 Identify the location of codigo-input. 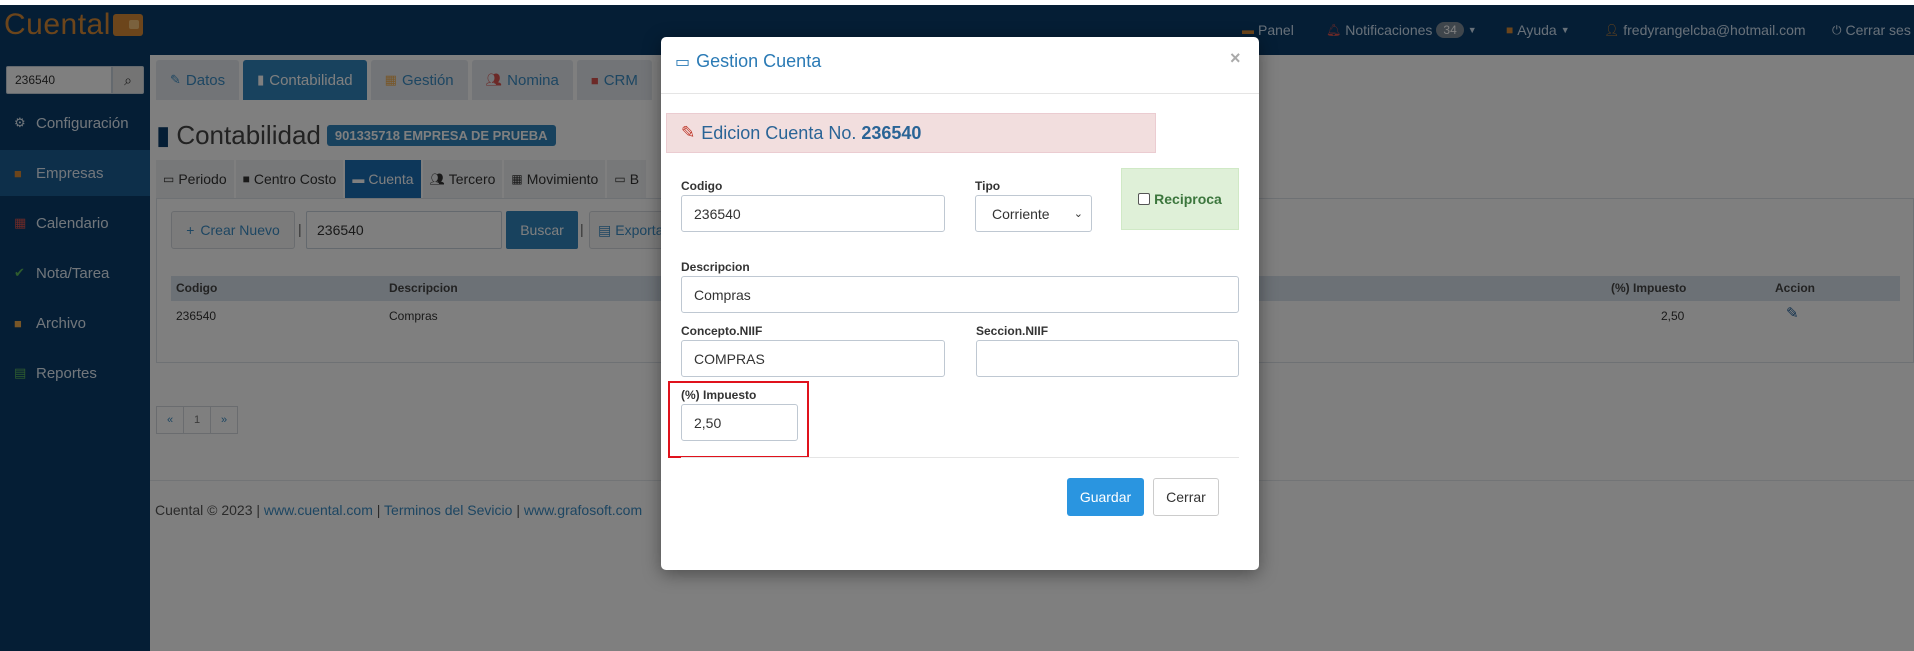
(813, 213).